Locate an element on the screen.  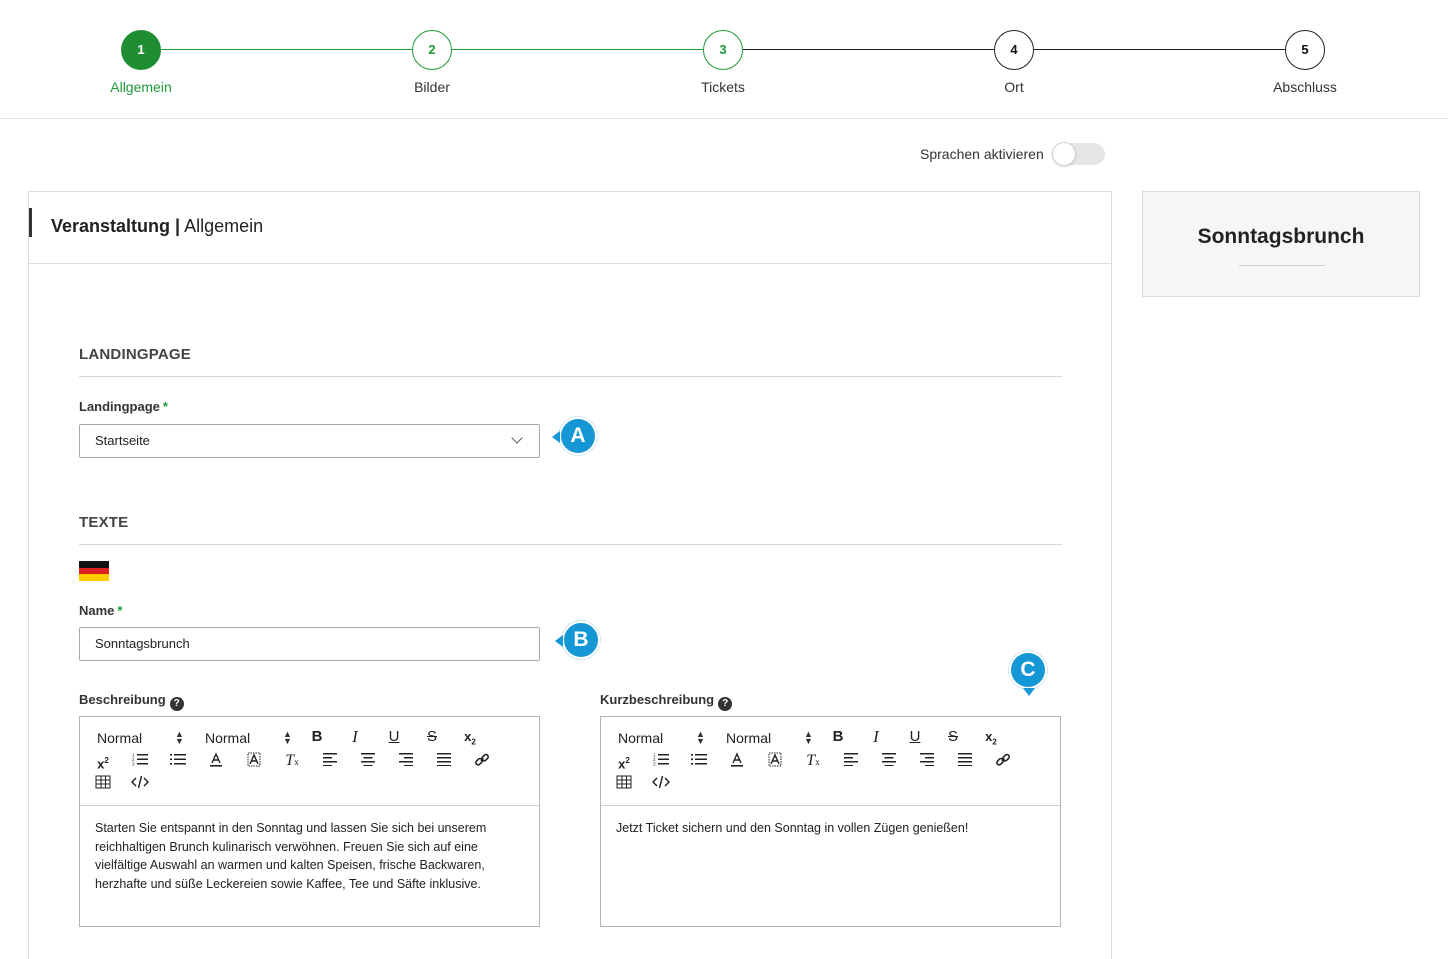
step-tickets: 3 Tickets is located at coordinates (723, 62).